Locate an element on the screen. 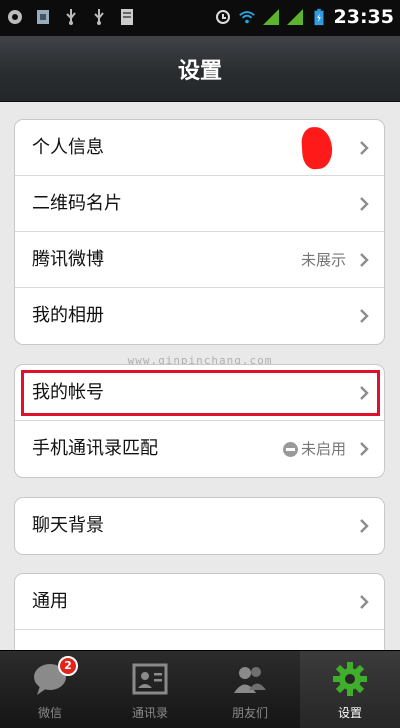  settings-item-contacts-match: 手机通讯录匹配 未启用 is located at coordinates (199, 449).